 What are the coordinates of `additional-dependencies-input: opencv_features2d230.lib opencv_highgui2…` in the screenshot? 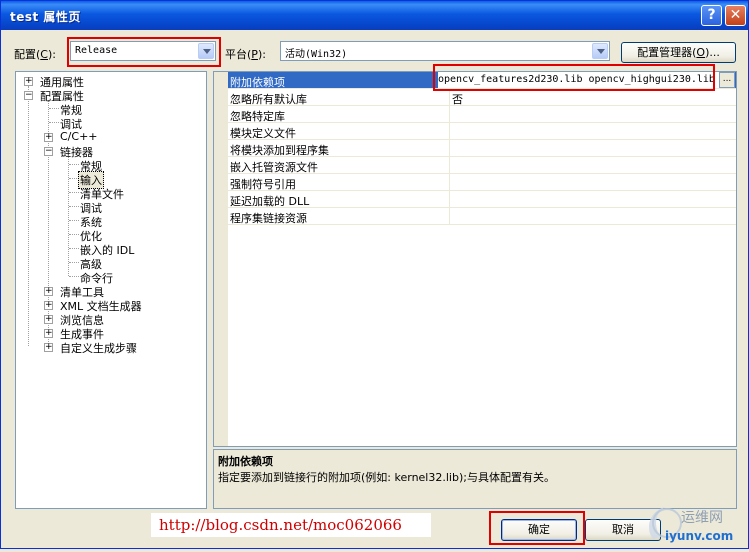 It's located at (578, 80).